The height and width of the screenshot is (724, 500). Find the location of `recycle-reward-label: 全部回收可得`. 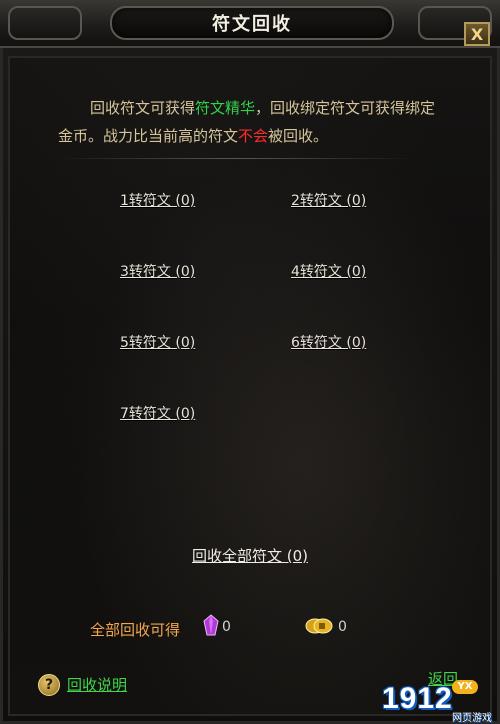

recycle-reward-label: 全部回收可得 is located at coordinates (135, 630).